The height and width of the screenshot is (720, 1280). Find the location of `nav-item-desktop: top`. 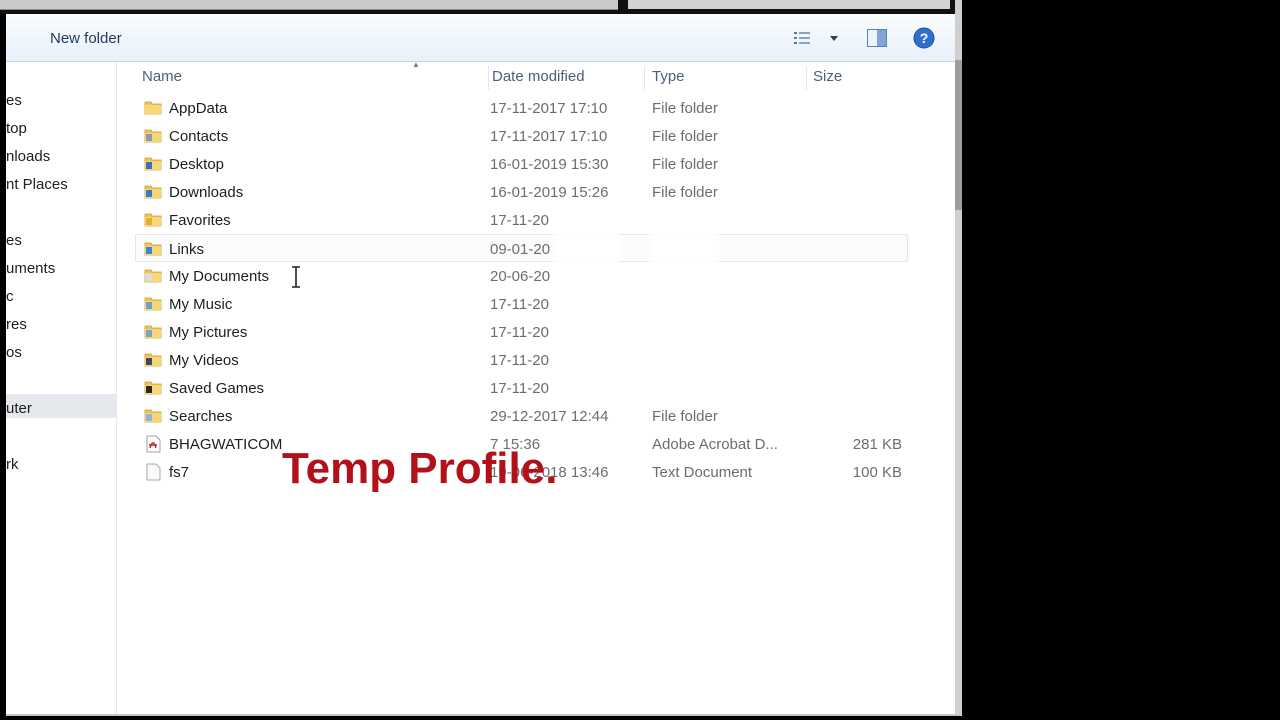

nav-item-desktop: top is located at coordinates (16, 128).